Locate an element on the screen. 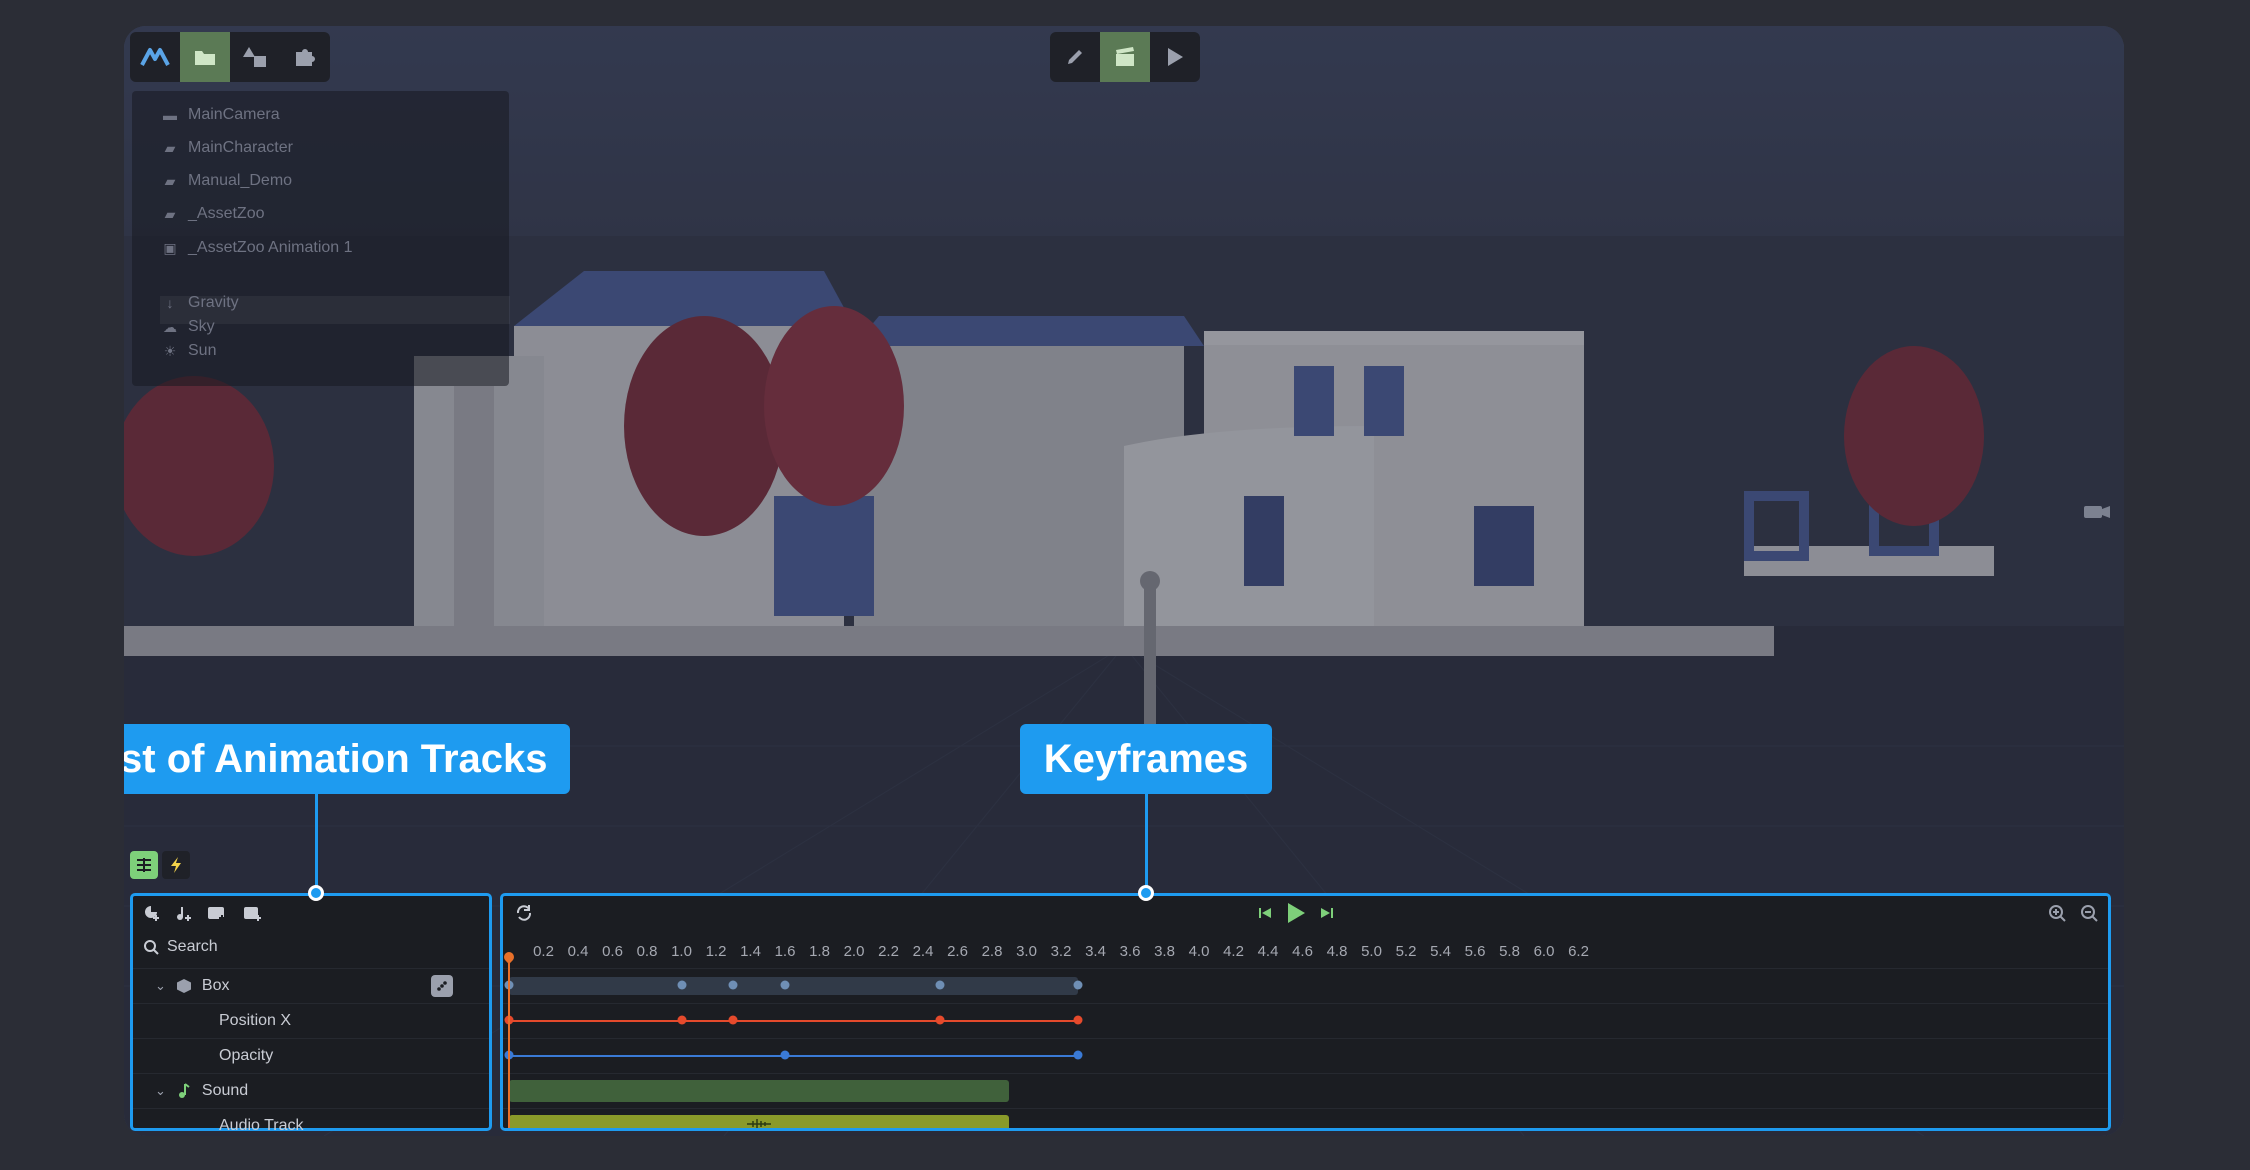 The image size is (2250, 1170). playhead is located at coordinates (509, 1043).